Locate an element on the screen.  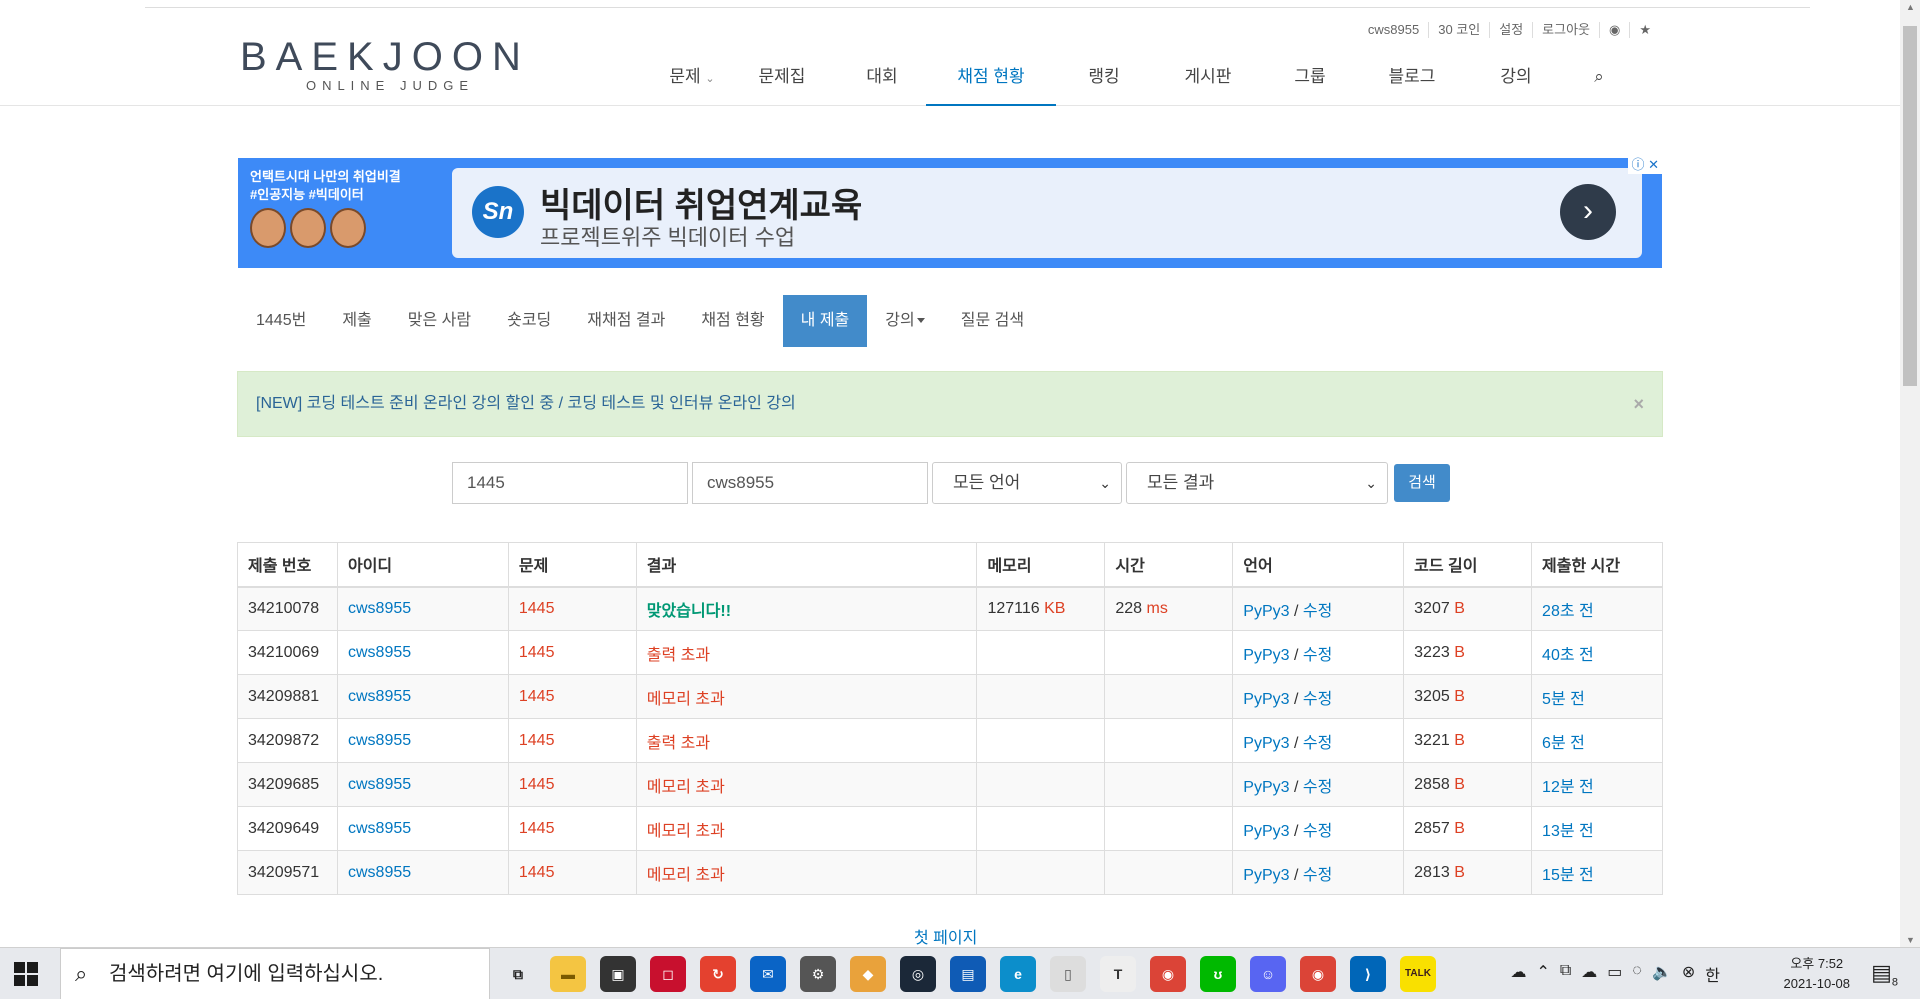
tray-icon: ⌃ is located at coordinates (1542, 974).